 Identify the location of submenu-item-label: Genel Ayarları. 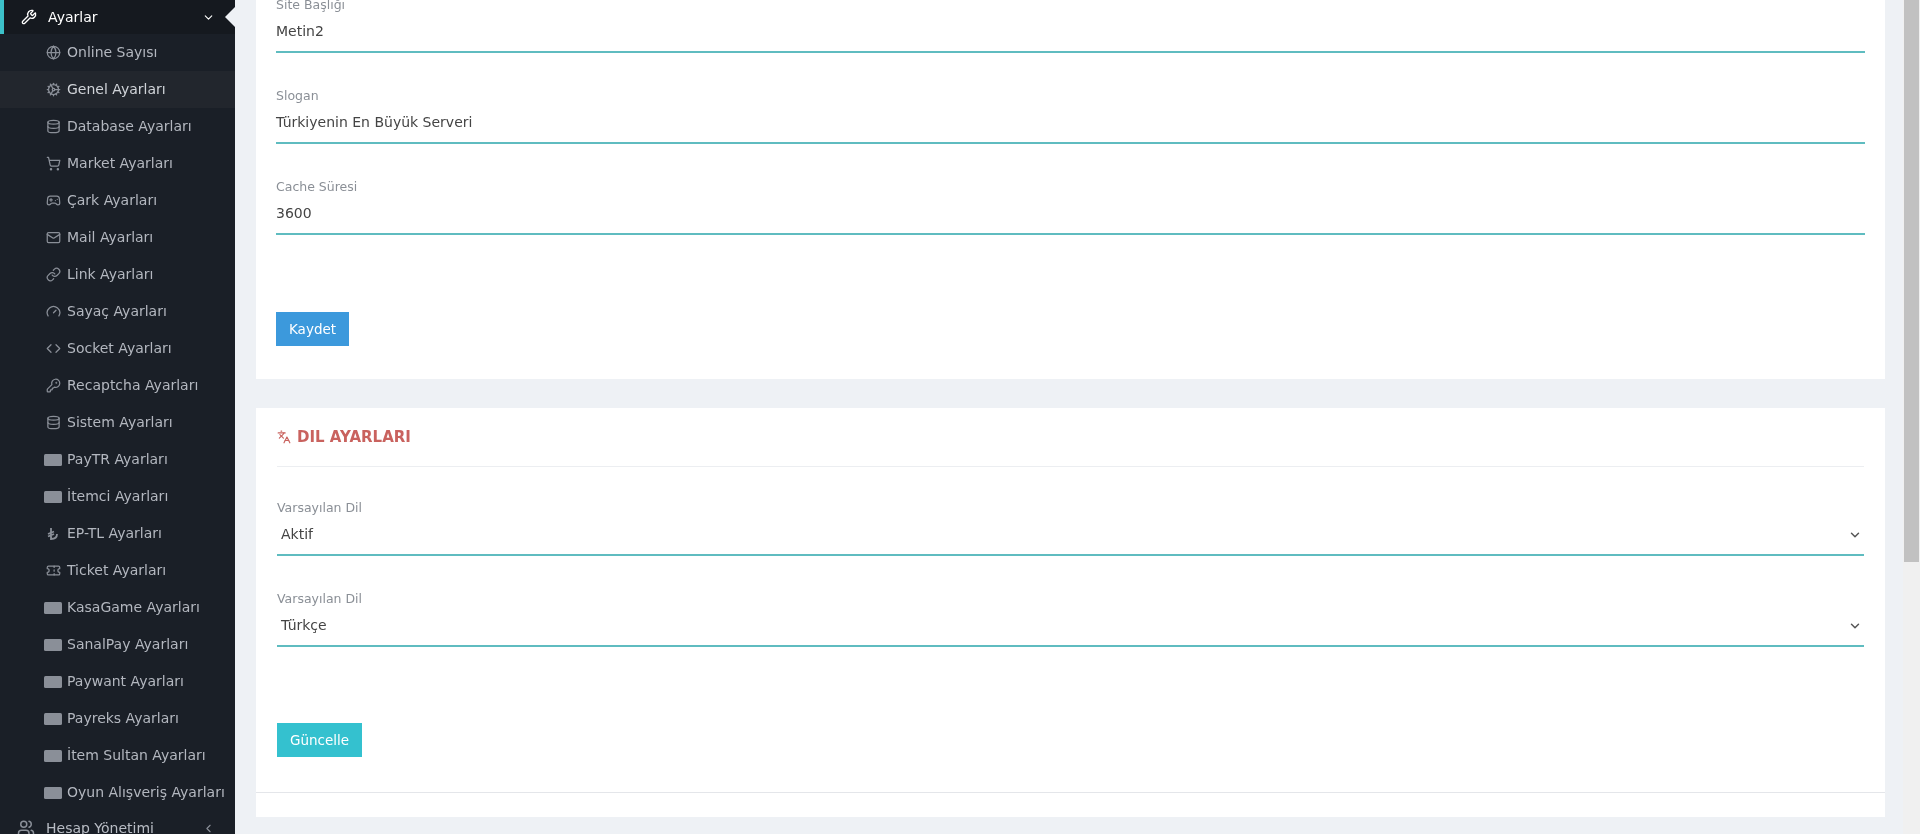
(116, 89).